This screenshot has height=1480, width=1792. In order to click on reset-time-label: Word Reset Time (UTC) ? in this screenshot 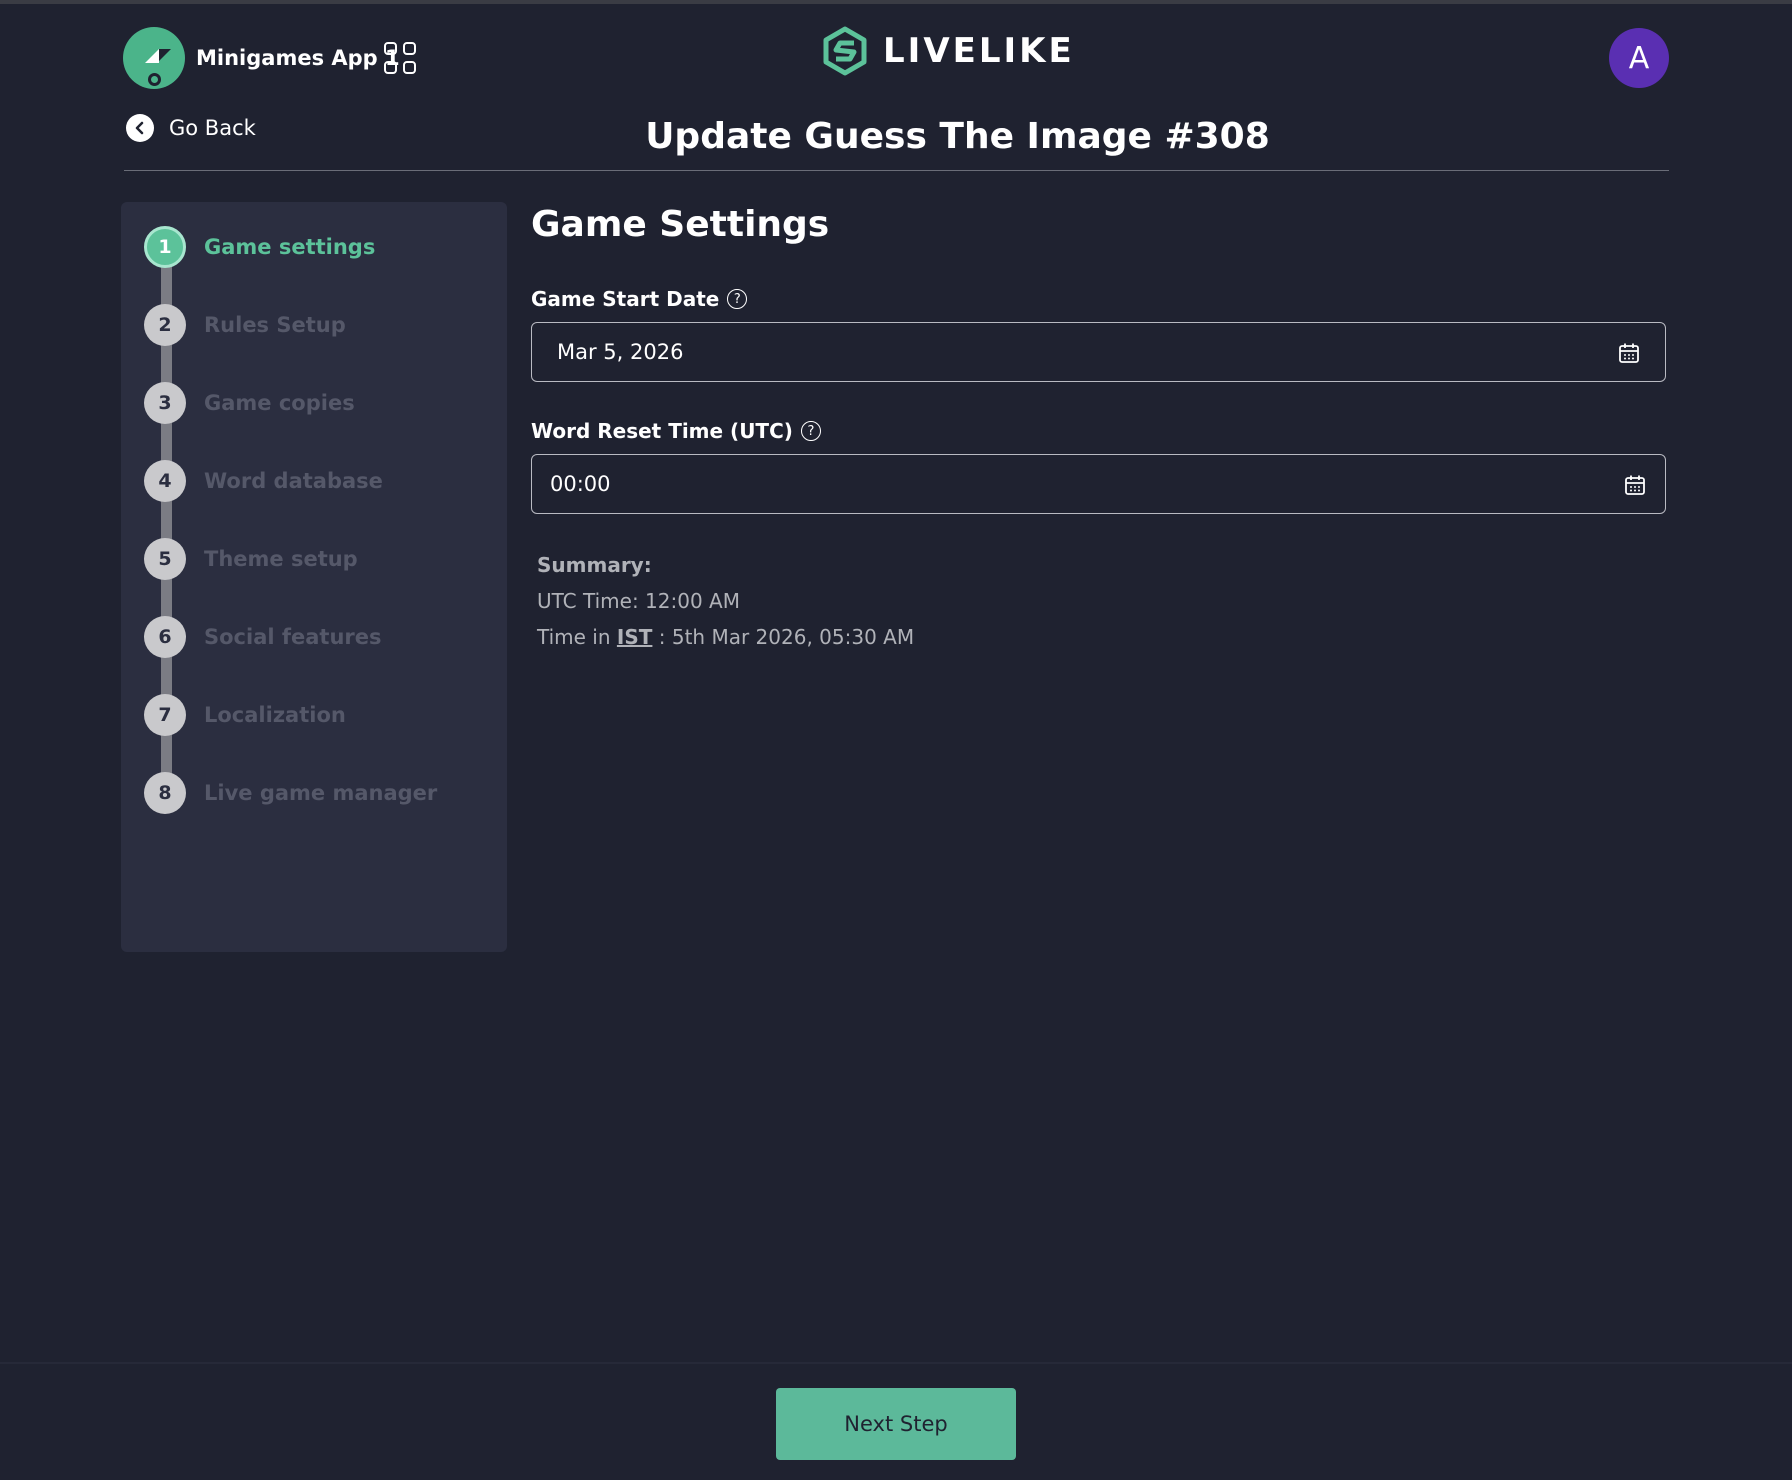, I will do `click(676, 431)`.